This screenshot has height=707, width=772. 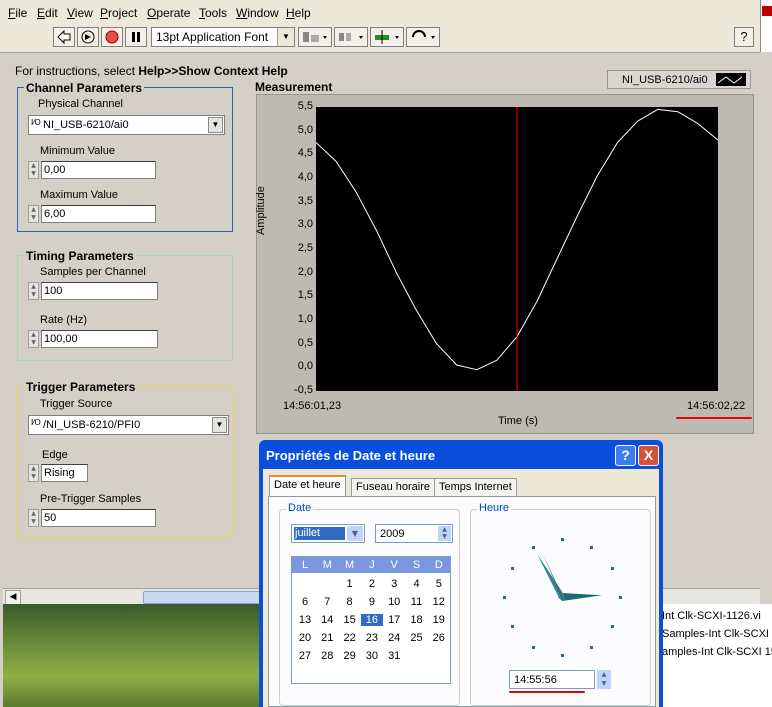 What do you see at coordinates (394, 656) in the screenshot?
I see `calendar-day: 31` at bounding box center [394, 656].